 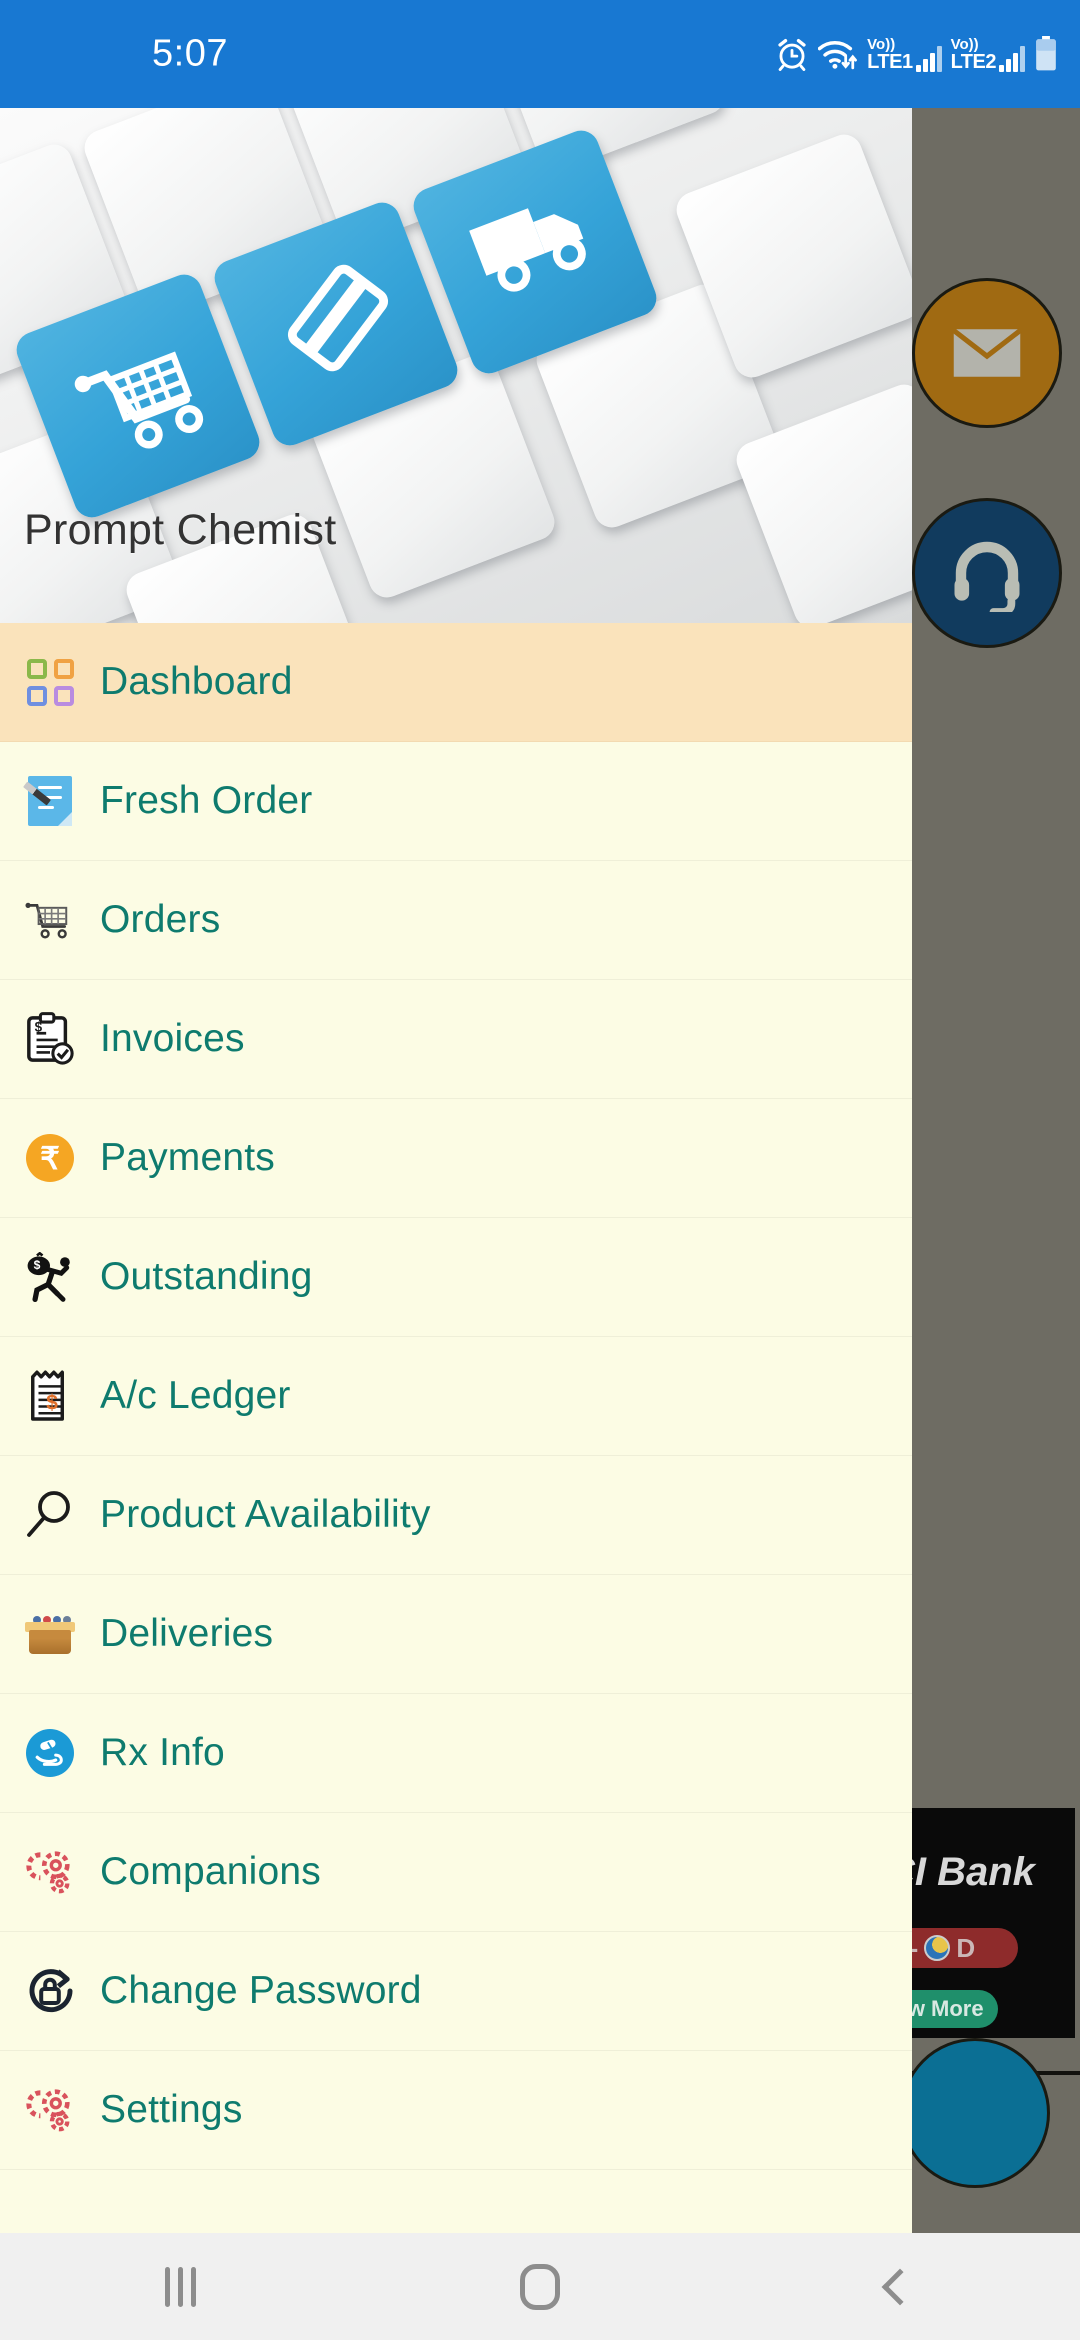 I want to click on back-button, so click(x=900, y=2286).